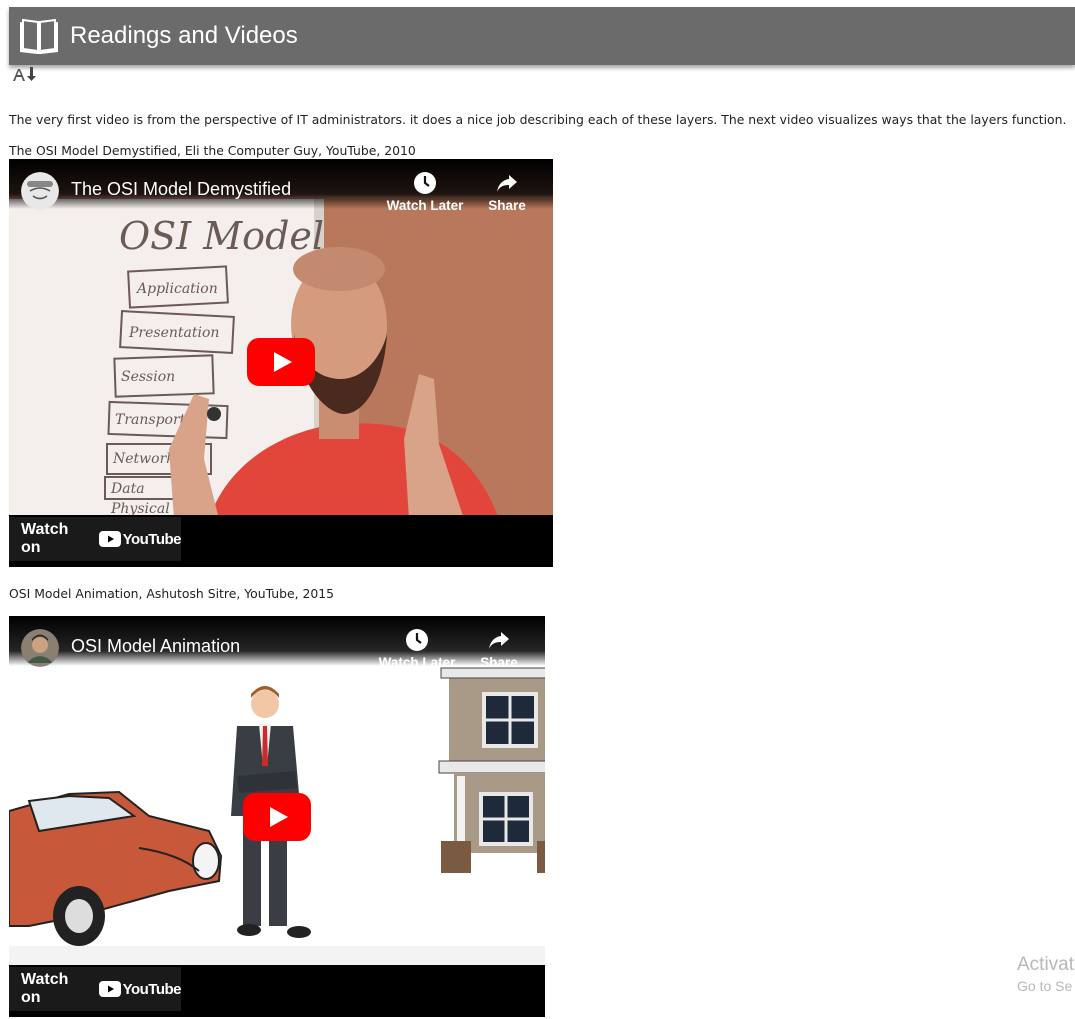  I want to click on activation-watermark: Activat Go to Se, so click(1045, 974).